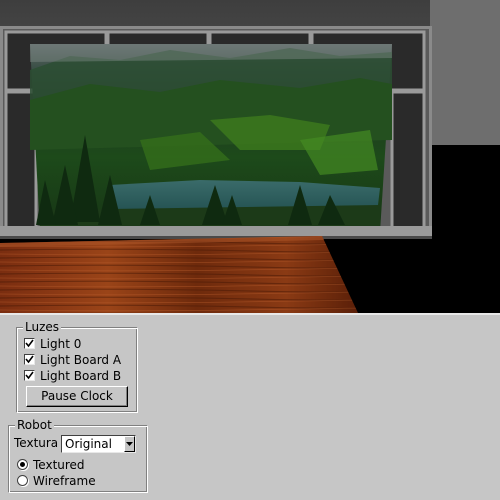 This screenshot has width=500, height=500. Describe the element at coordinates (81, 359) in the screenshot. I see `checkbox-label: Light Board A` at that location.